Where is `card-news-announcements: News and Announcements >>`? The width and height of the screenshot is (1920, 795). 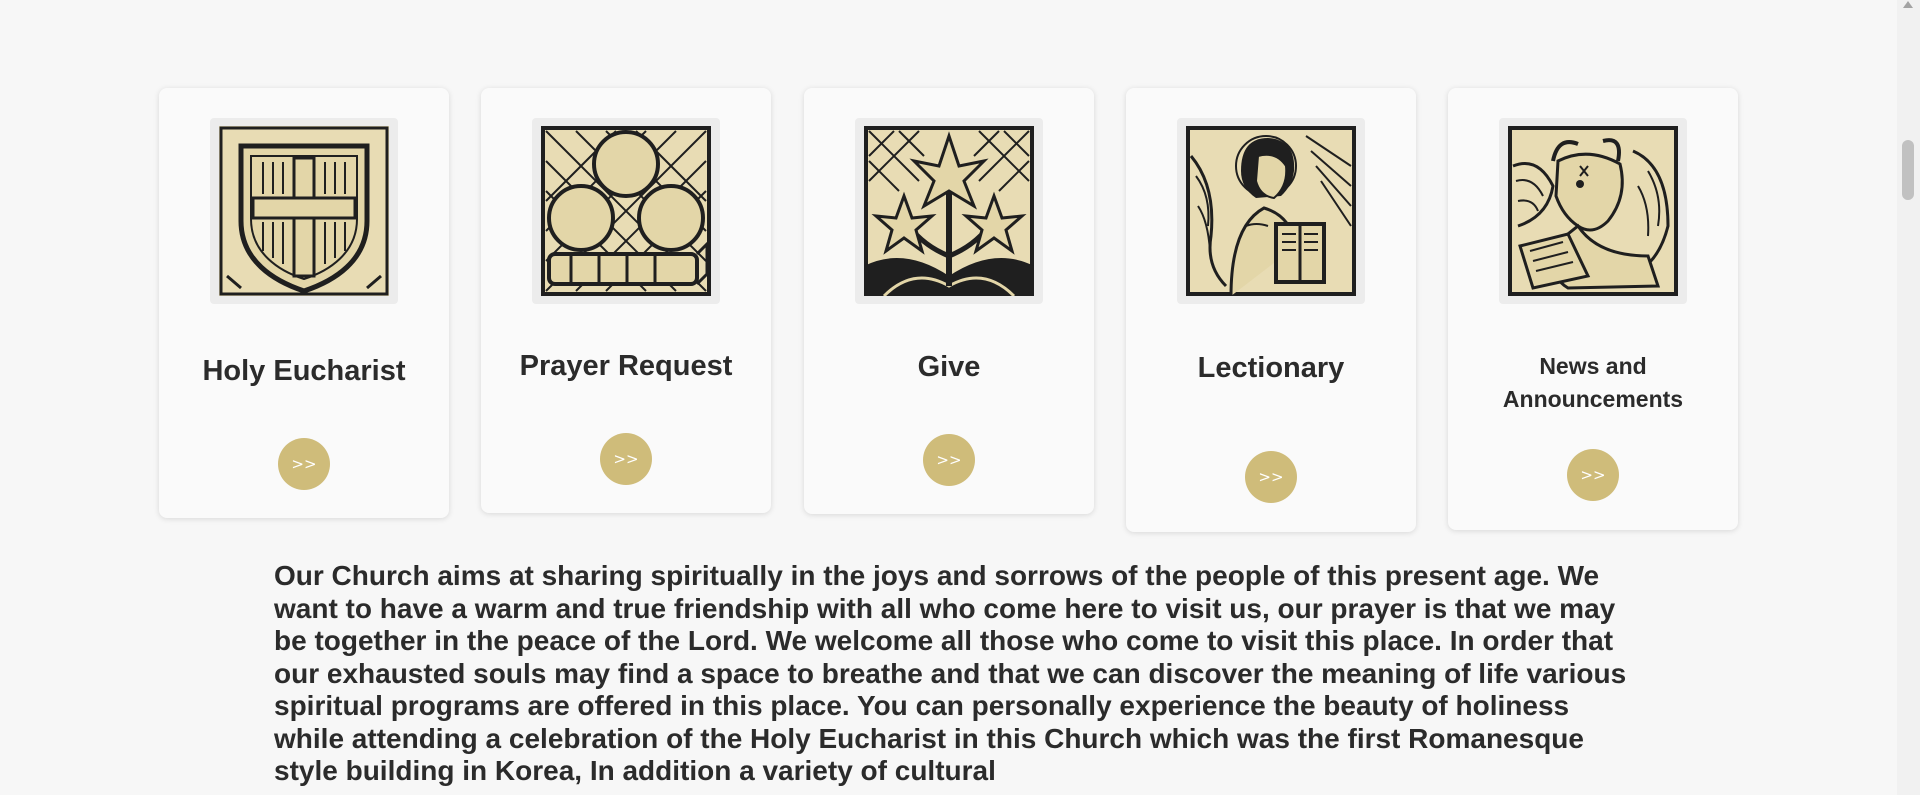 card-news-announcements: News and Announcements >> is located at coordinates (1593, 309).